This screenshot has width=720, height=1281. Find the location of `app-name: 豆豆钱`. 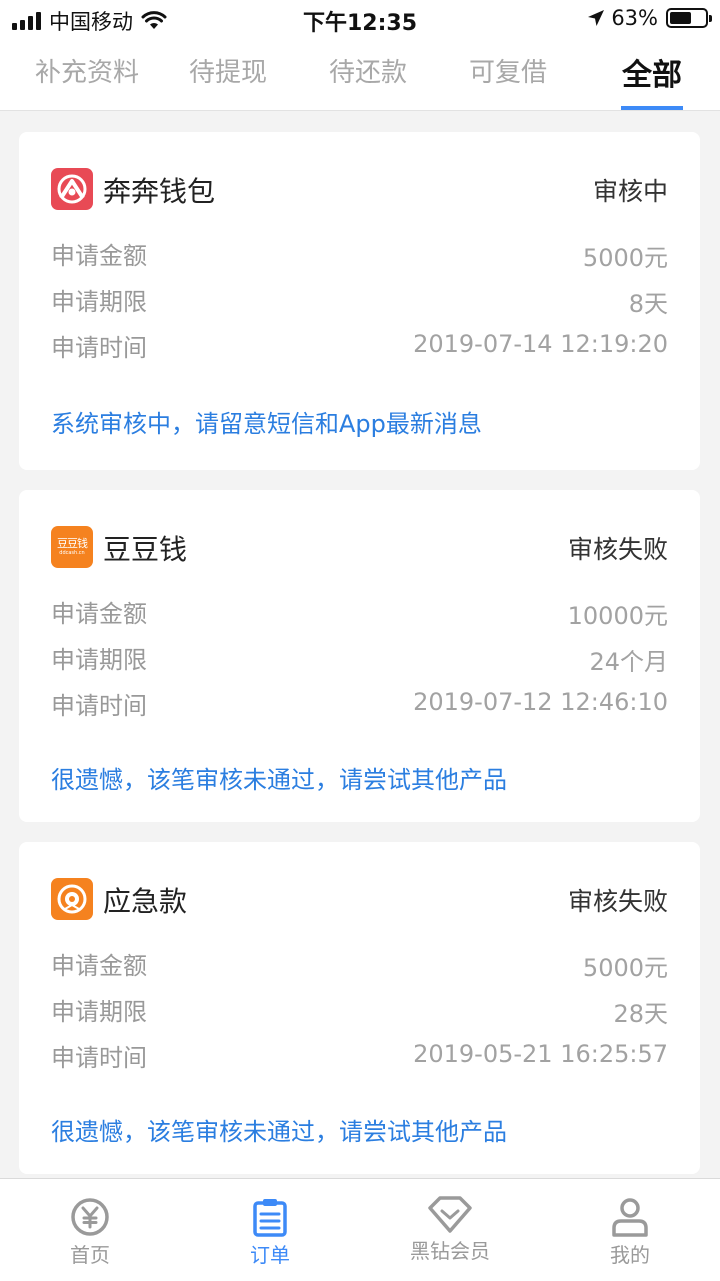

app-name: 豆豆钱 is located at coordinates (145, 549).